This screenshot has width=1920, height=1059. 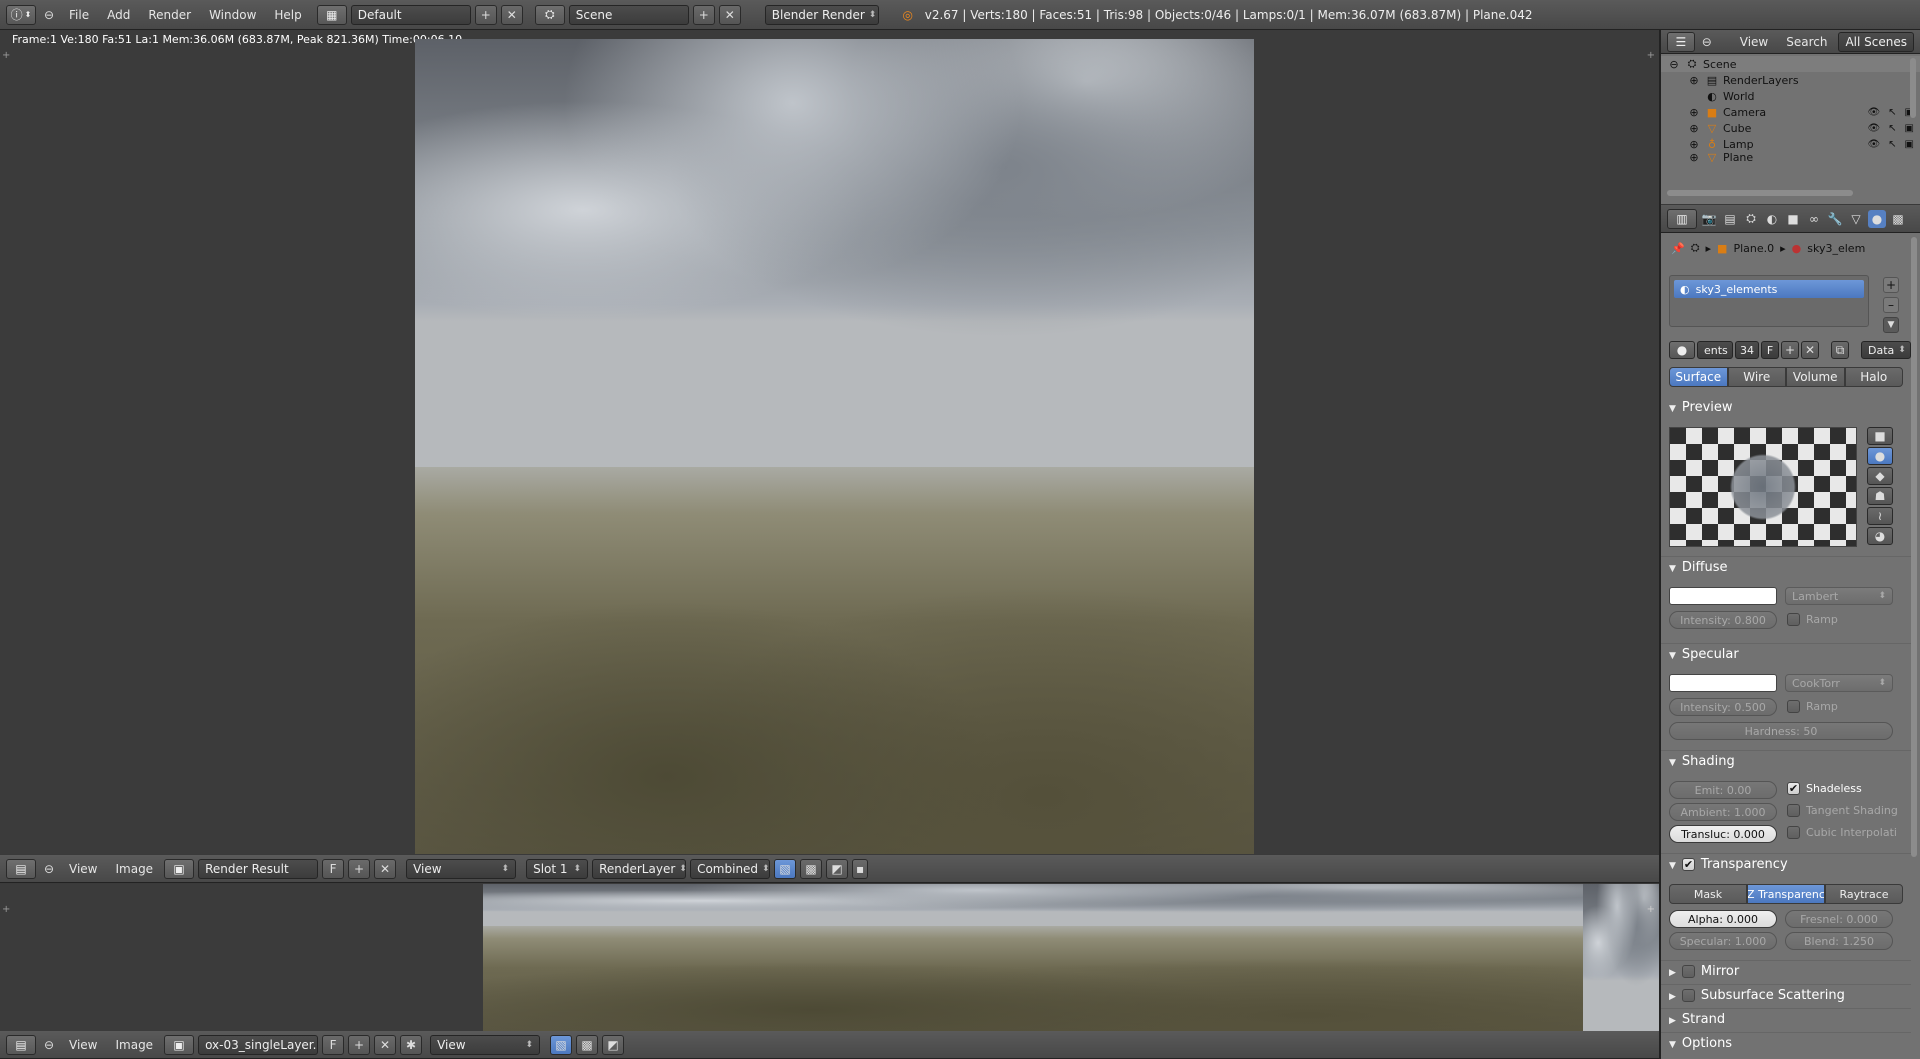 I want to click on render-layer-select: RenderLayer, so click(x=639, y=868).